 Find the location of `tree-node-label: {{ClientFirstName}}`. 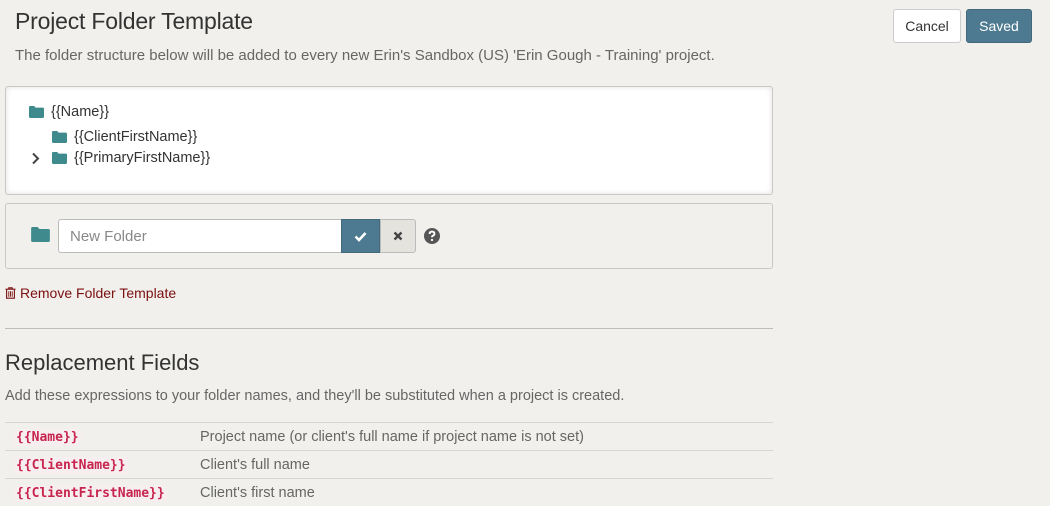

tree-node-label: {{ClientFirstName}} is located at coordinates (135, 137).